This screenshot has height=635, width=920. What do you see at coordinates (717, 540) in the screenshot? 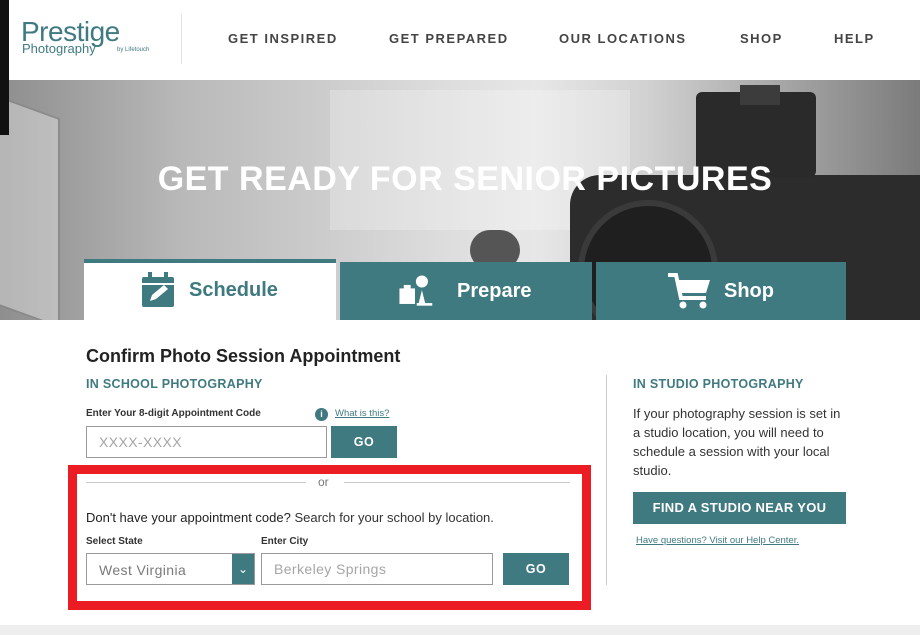
I see `help-center-link: Have questions? Visit our Help Center.` at bounding box center [717, 540].